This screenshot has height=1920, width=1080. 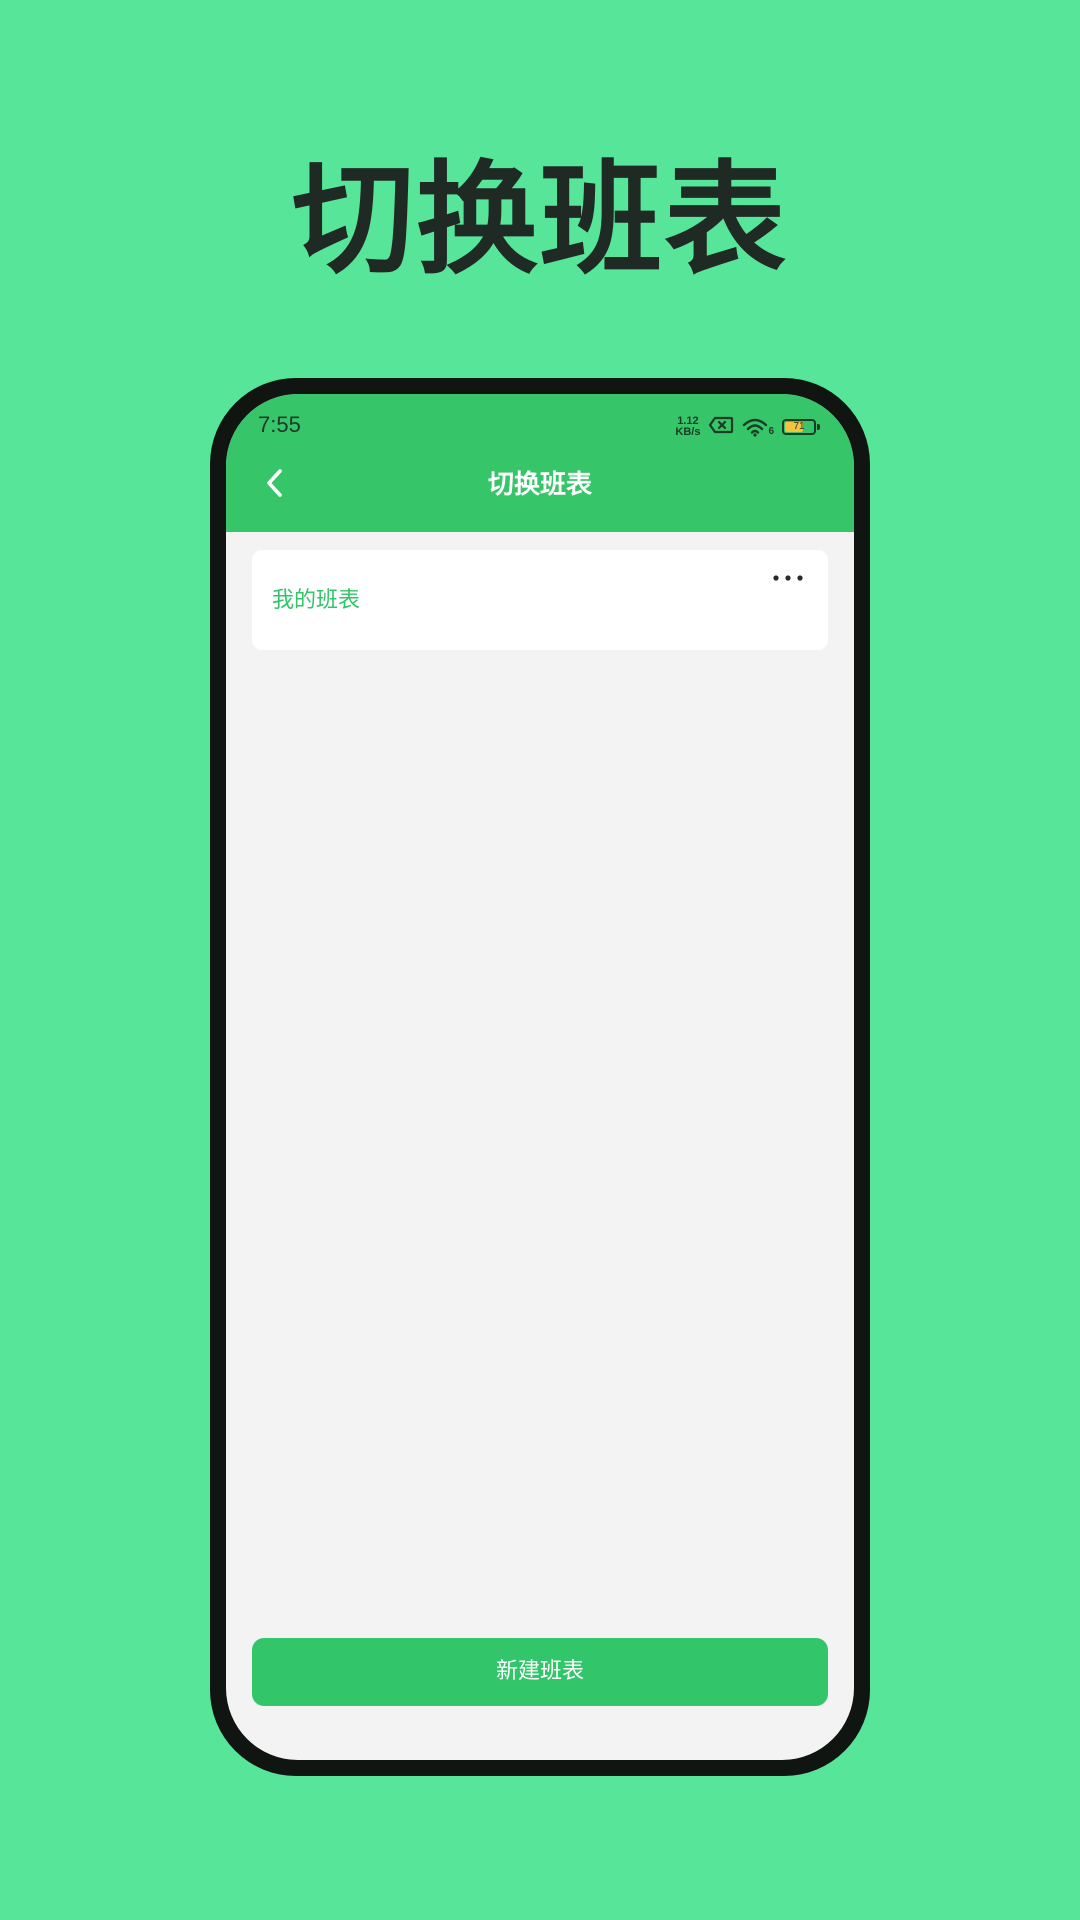 I want to click on page-title: 切换班表, so click(x=539, y=485).